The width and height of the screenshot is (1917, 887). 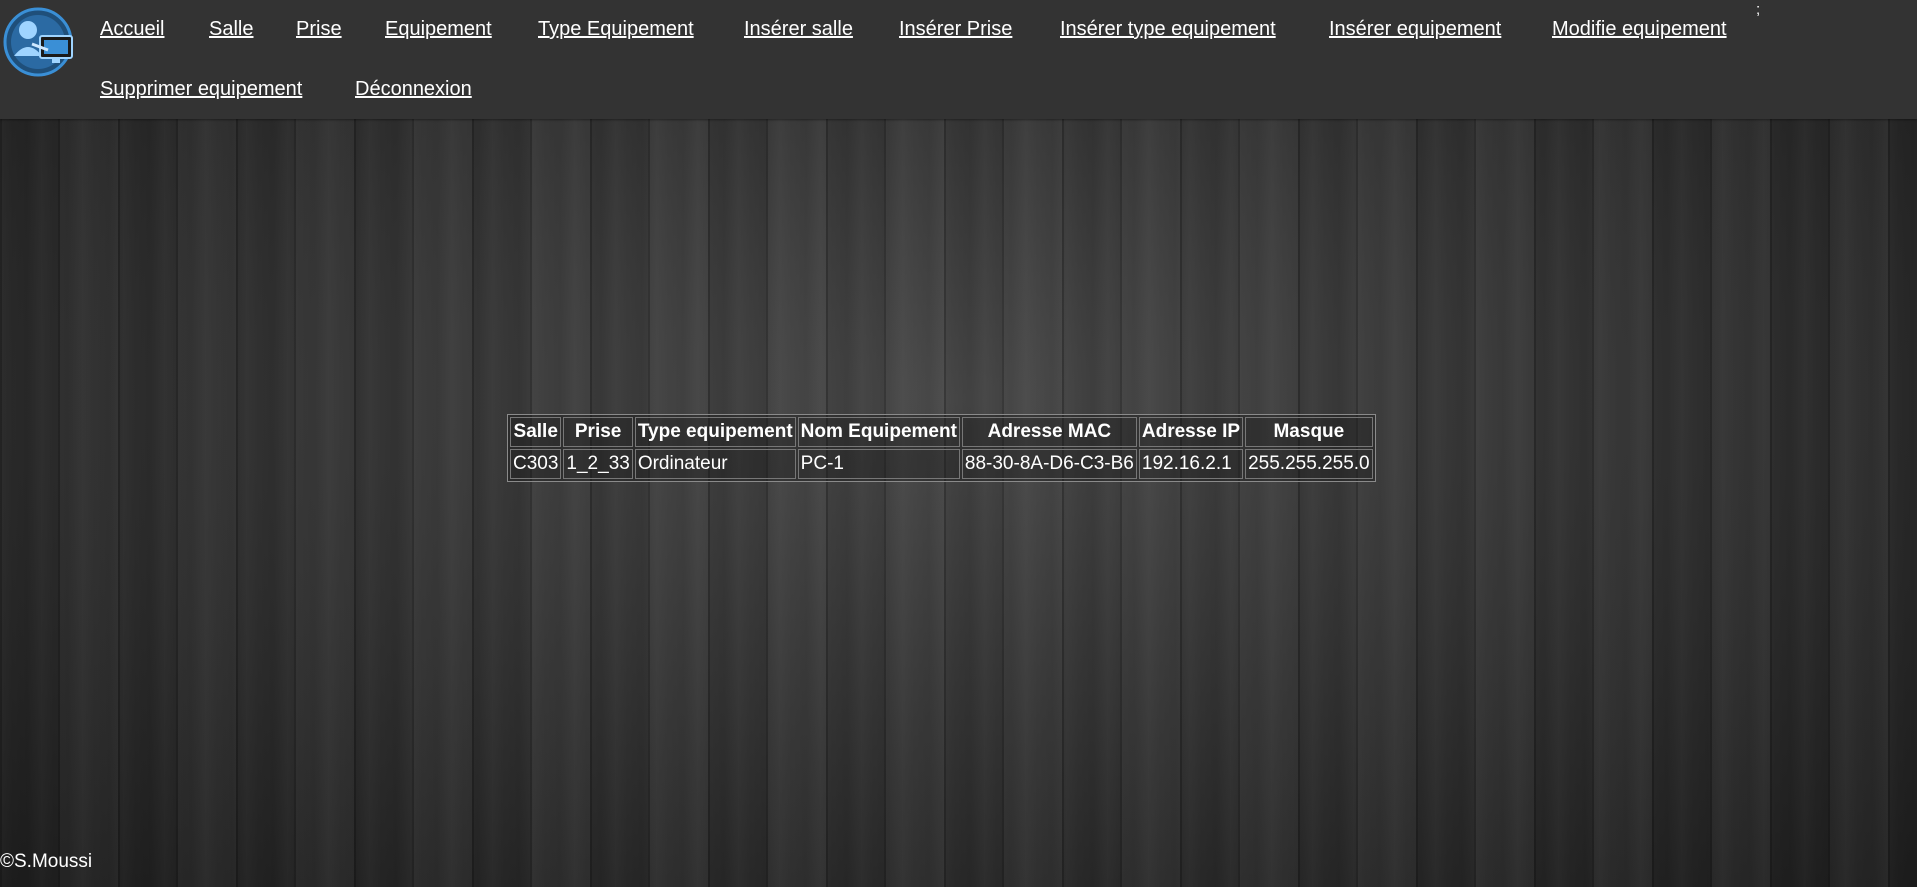 I want to click on cell-adresse-ip: 192.16.2.1, so click(x=1191, y=464).